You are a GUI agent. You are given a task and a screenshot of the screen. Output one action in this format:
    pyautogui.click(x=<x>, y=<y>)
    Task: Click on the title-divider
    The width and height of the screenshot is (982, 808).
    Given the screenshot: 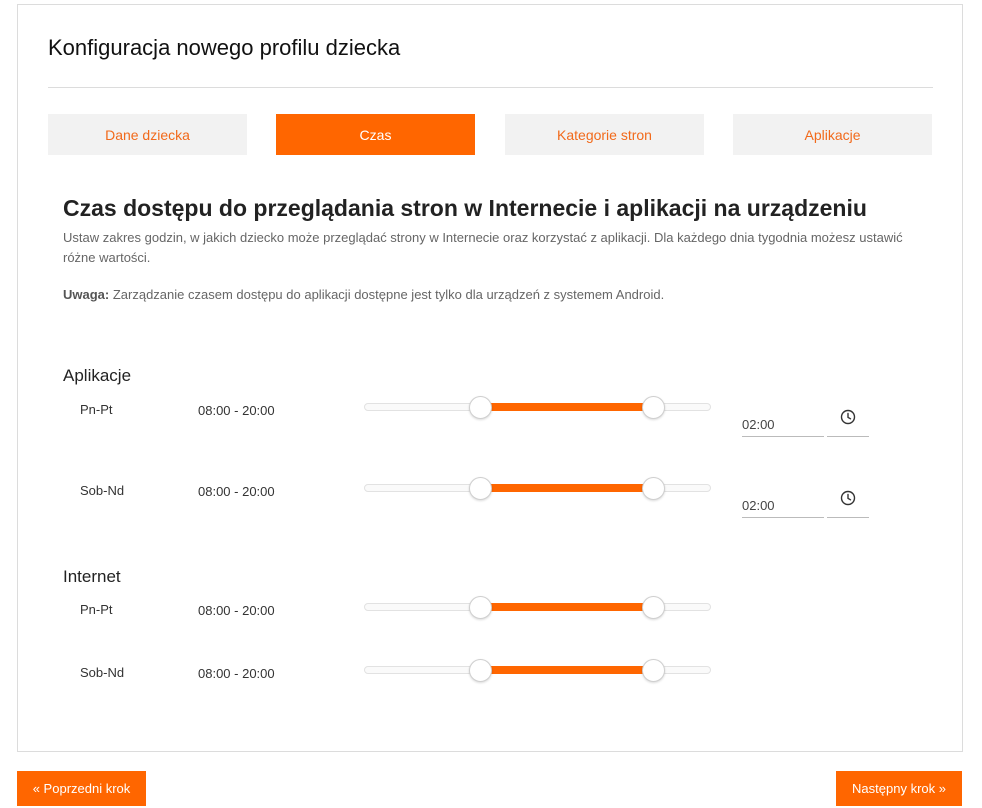 What is the action you would take?
    pyautogui.click(x=490, y=87)
    